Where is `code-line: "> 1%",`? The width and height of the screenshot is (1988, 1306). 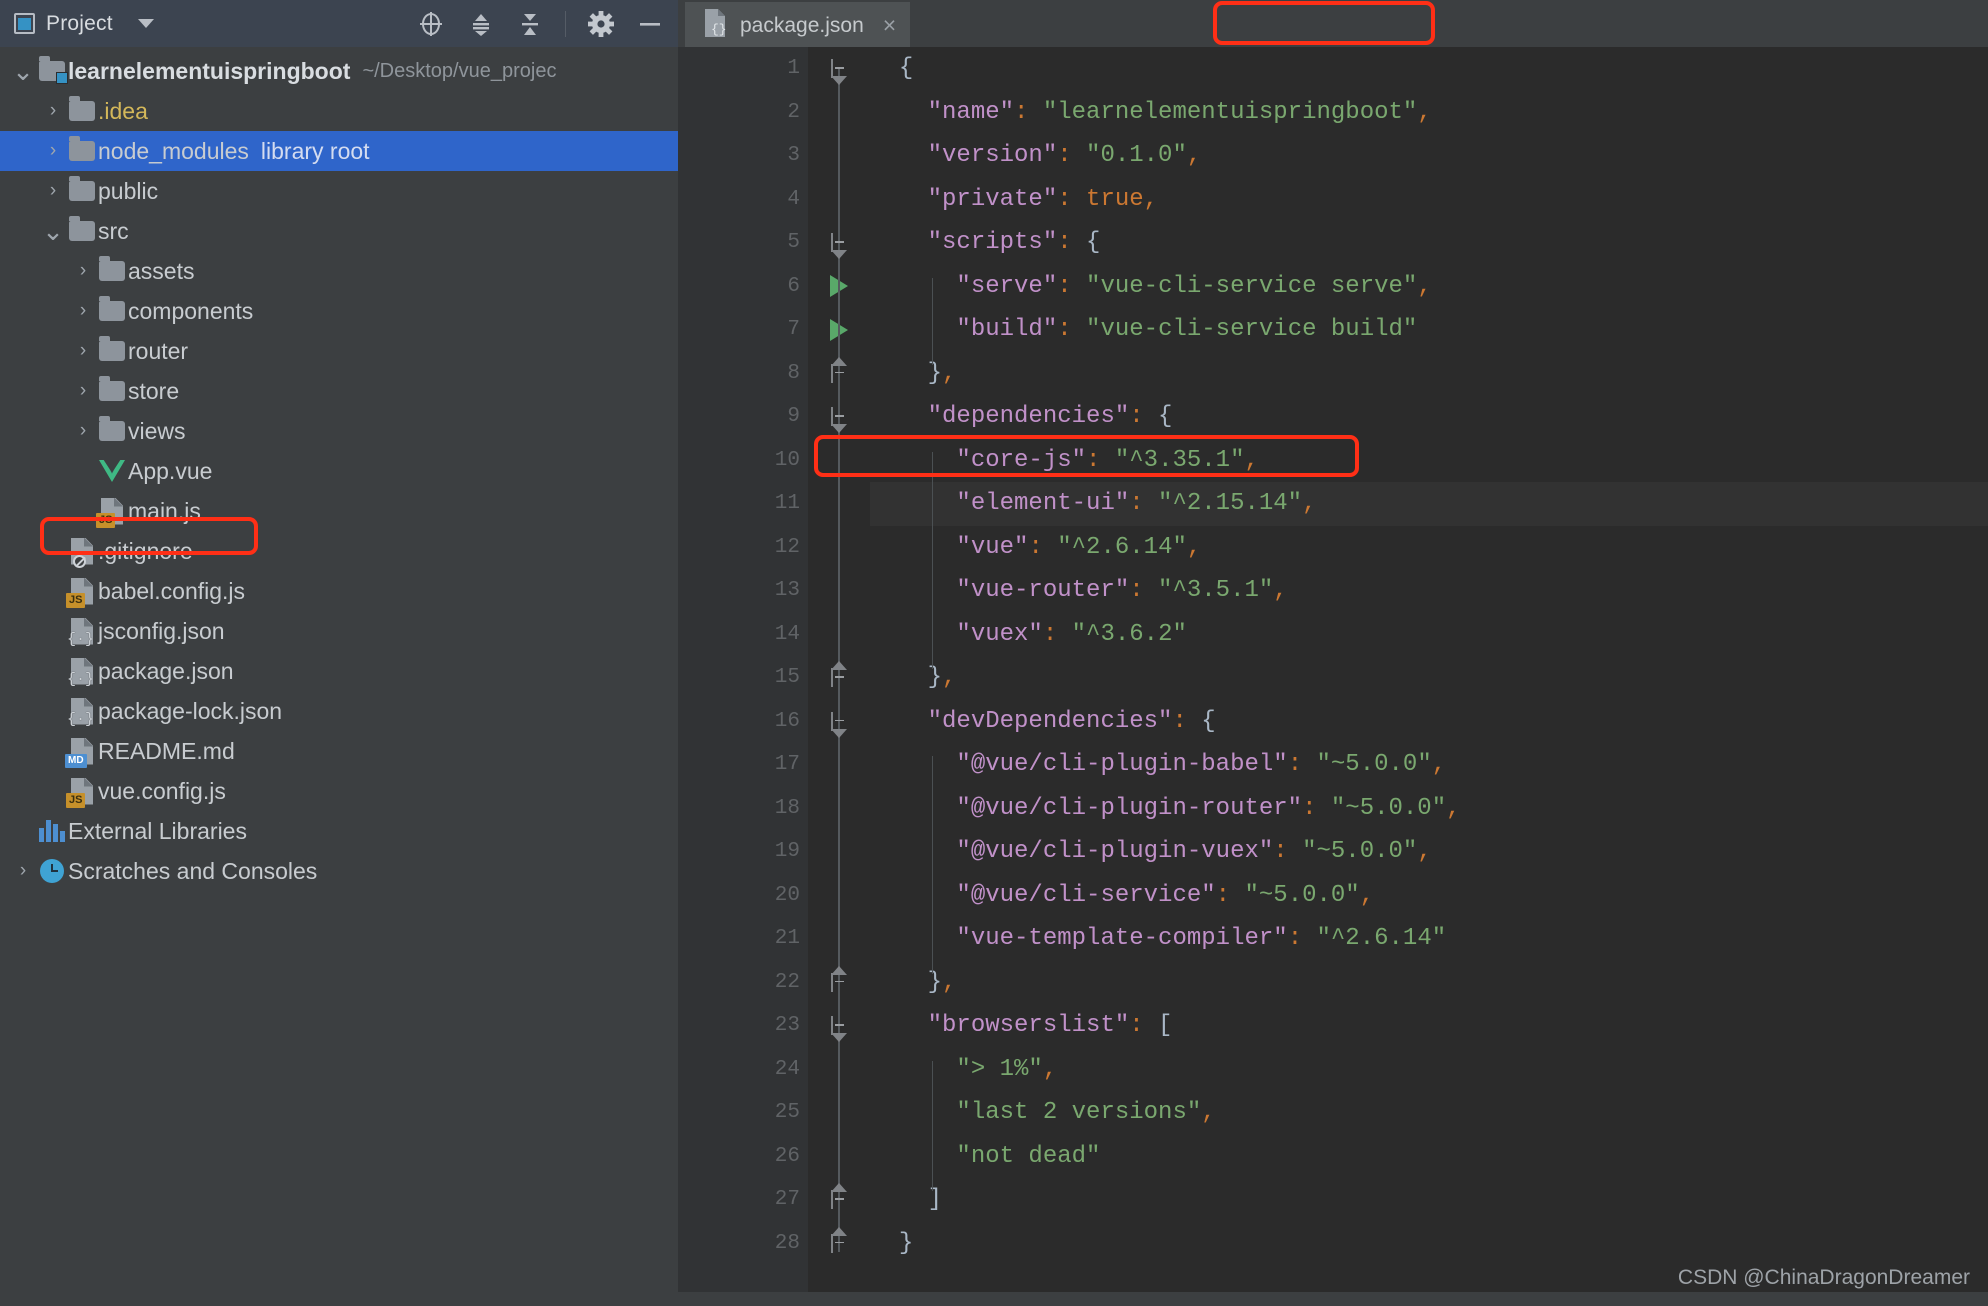 code-line: "> 1%", is located at coordinates (1429, 1070).